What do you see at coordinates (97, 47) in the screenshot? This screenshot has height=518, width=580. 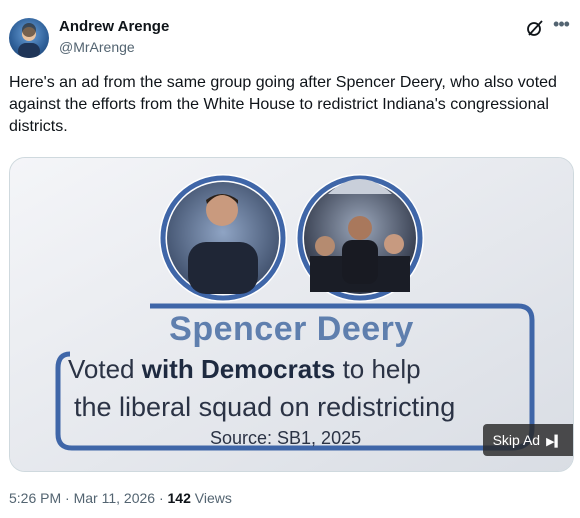 I see `author-handle: @MrArenge` at bounding box center [97, 47].